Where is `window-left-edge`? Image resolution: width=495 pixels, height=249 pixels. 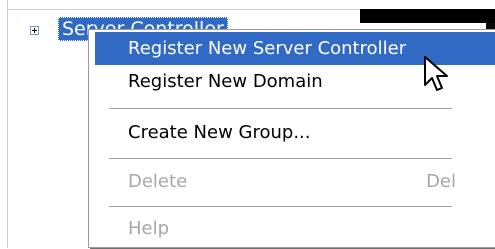
window-left-edge is located at coordinates (4, 124).